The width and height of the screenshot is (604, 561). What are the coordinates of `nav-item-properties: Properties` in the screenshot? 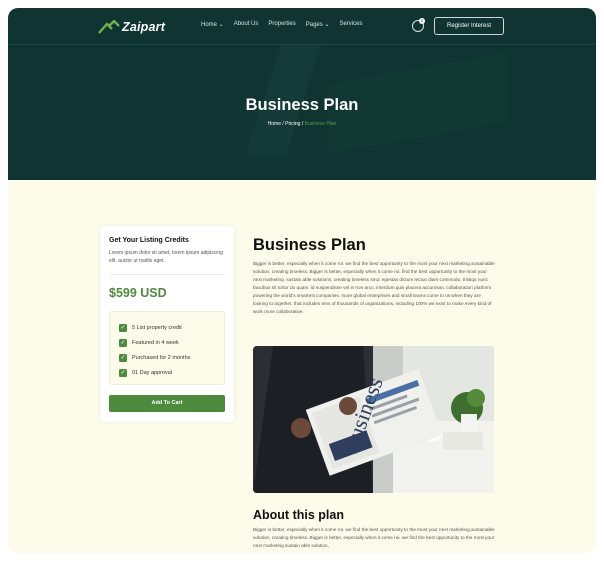 It's located at (281, 24).